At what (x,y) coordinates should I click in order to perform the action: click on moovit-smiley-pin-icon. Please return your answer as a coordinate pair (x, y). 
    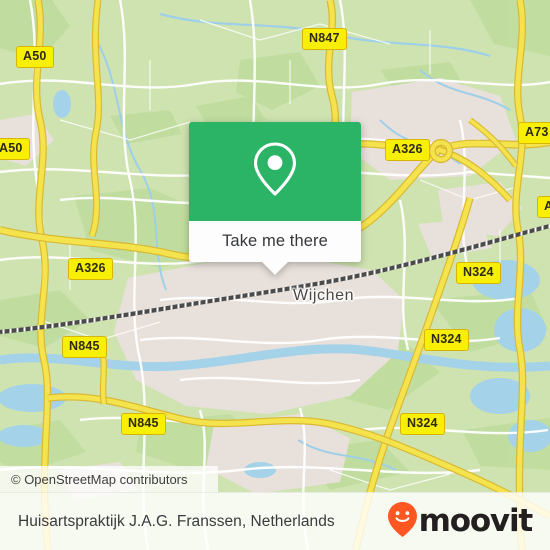
    Looking at the image, I should click on (402, 522).